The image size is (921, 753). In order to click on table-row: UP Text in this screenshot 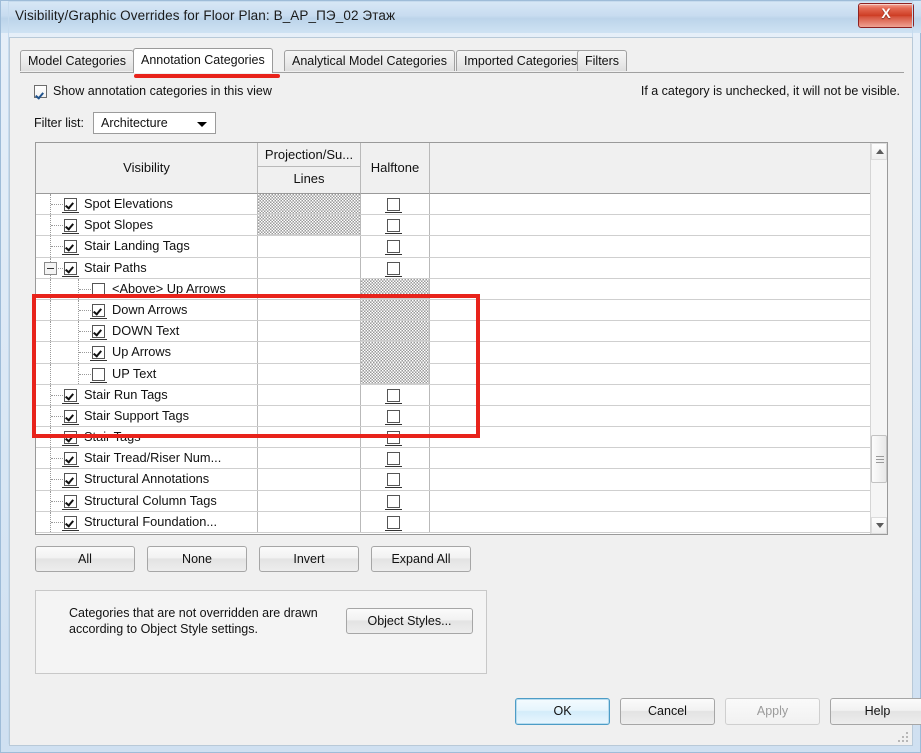, I will do `click(454, 374)`.